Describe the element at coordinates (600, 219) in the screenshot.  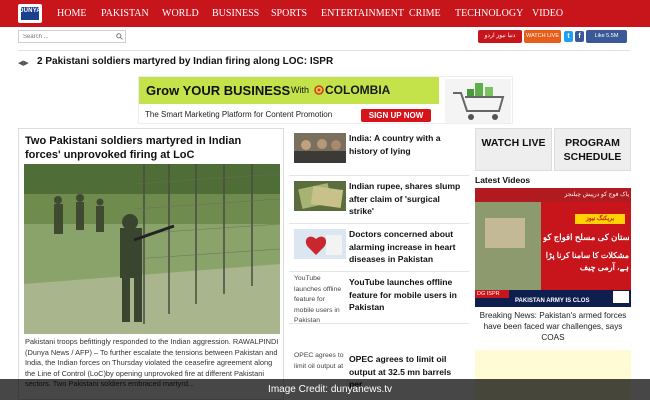
I see `video-breaking-tag: بریکنگ نیوز` at that location.